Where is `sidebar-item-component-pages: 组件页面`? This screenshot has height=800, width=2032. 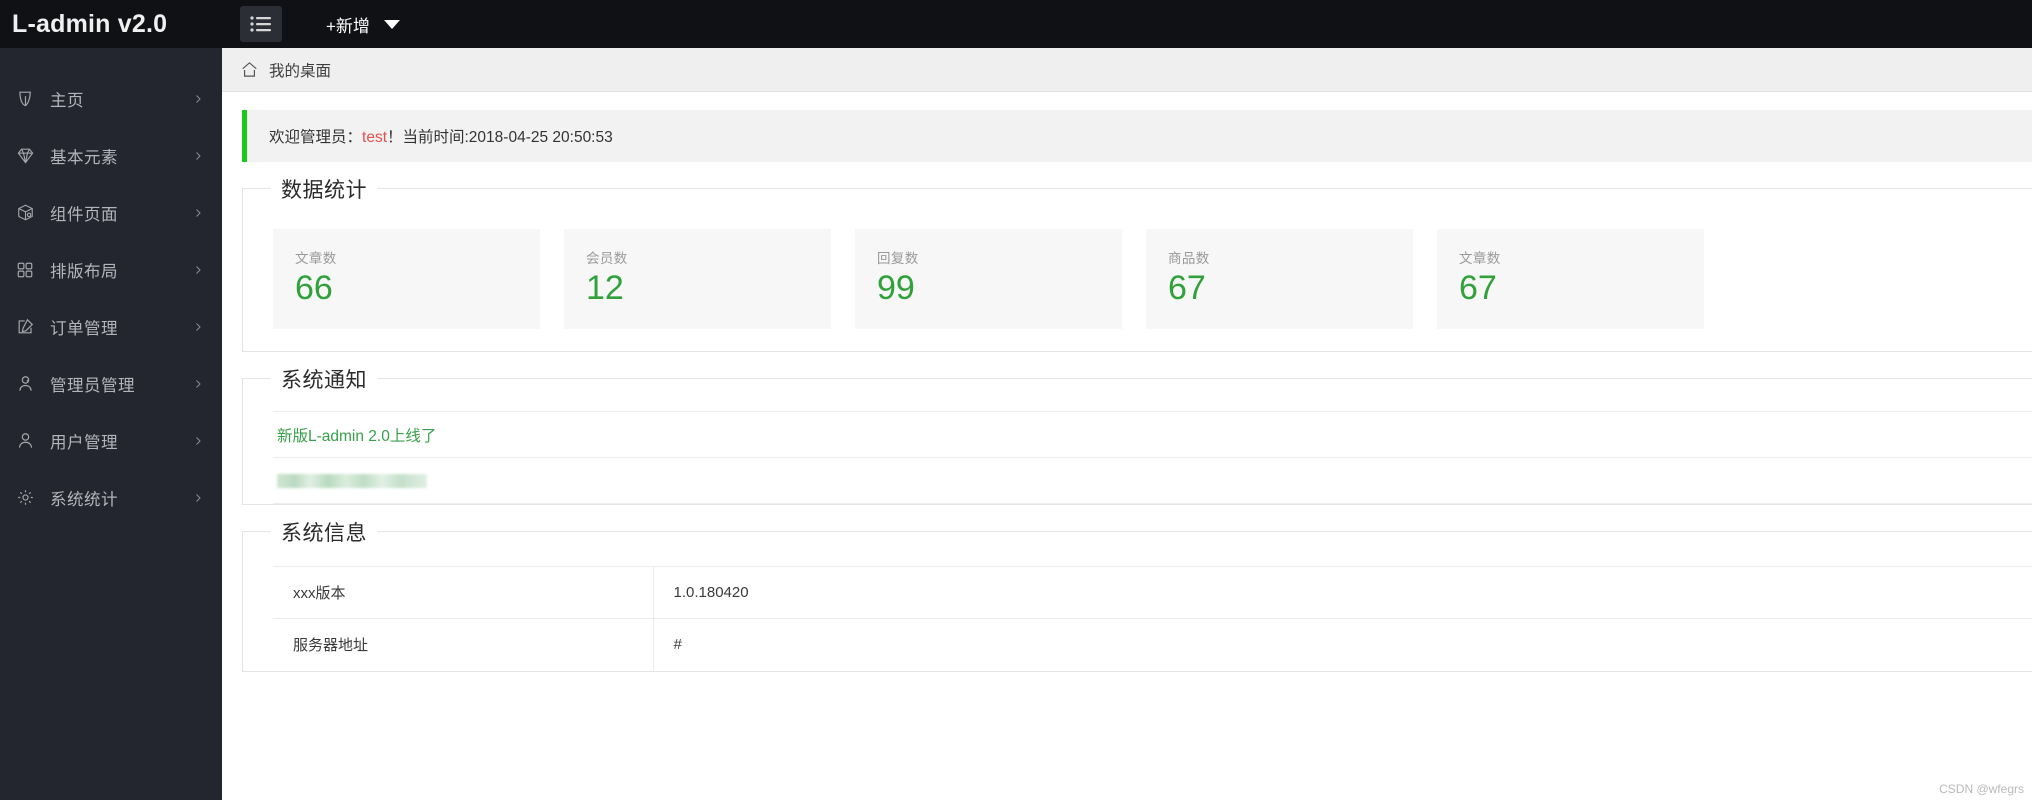
sidebar-item-component-pages: 组件页面 is located at coordinates (111, 212).